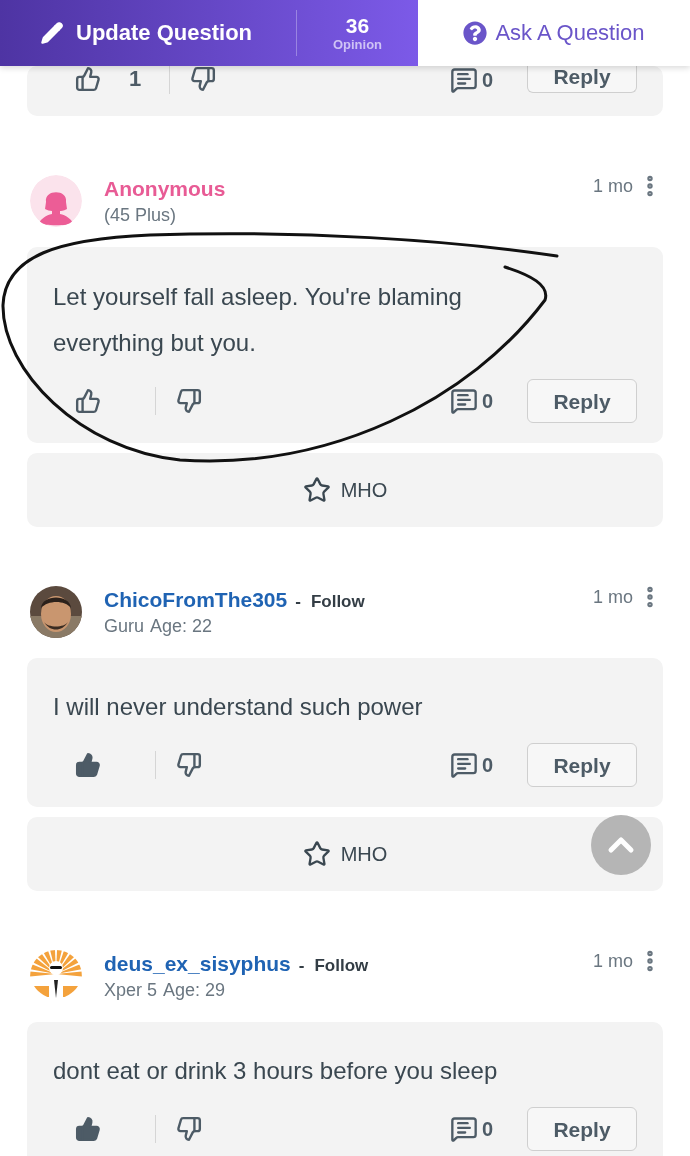  What do you see at coordinates (181, 626) in the screenshot?
I see `author-age: Age: 22` at bounding box center [181, 626].